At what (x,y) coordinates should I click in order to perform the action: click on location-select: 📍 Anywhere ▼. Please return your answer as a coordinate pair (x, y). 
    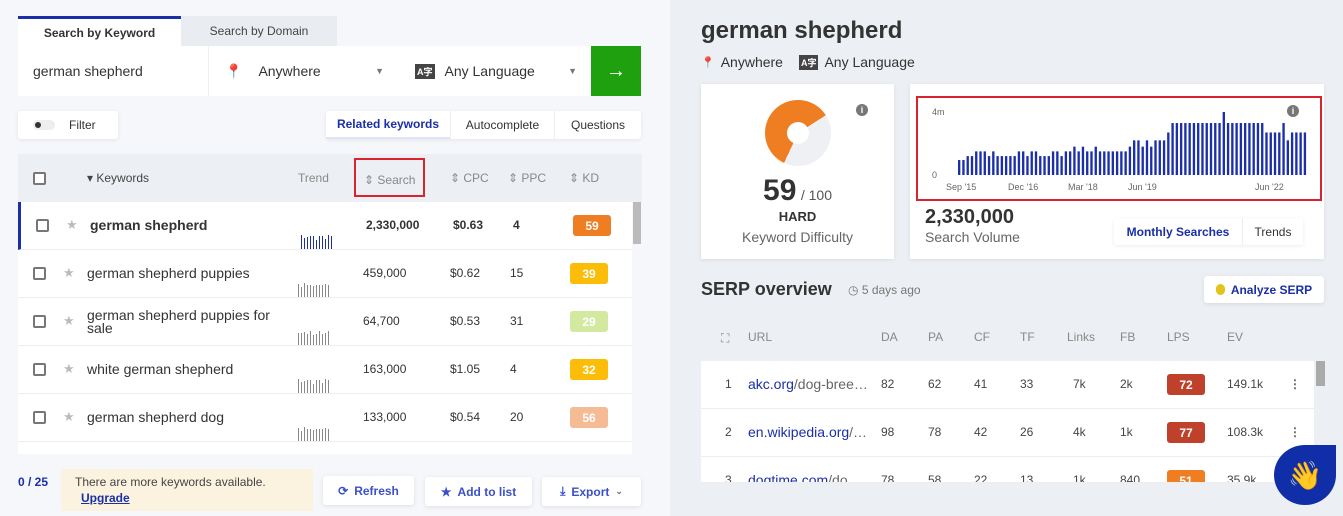
    Looking at the image, I should click on (301, 71).